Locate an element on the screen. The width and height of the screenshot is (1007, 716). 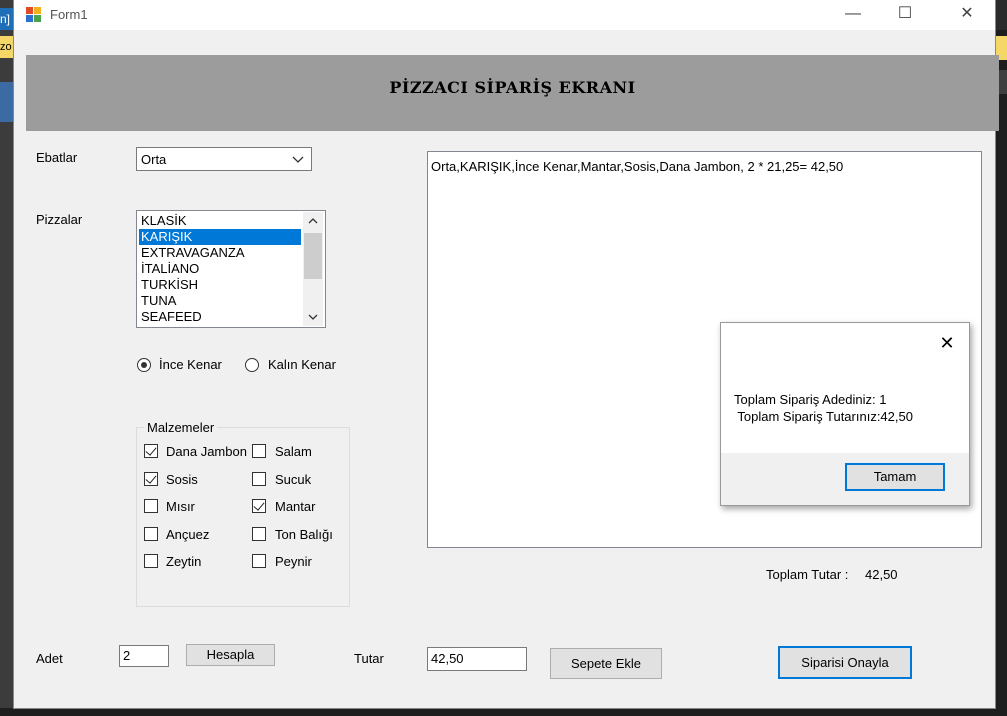
confirm-order-button: Siparisi Onayla is located at coordinates (845, 662).